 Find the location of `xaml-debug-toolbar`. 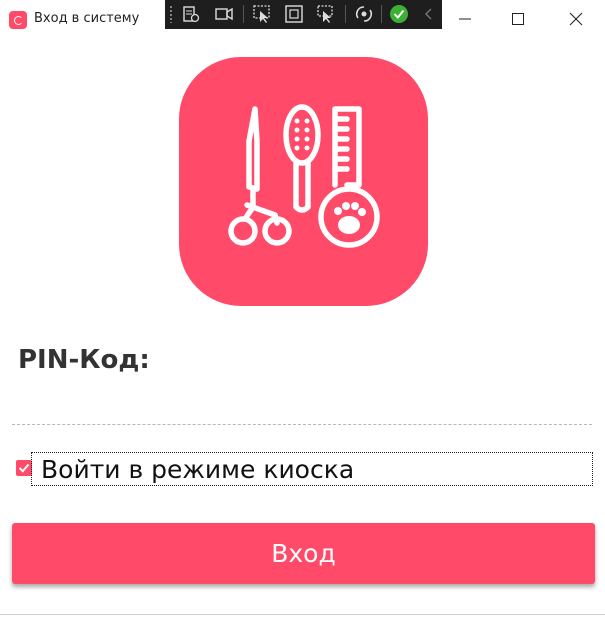

xaml-debug-toolbar is located at coordinates (303, 14).